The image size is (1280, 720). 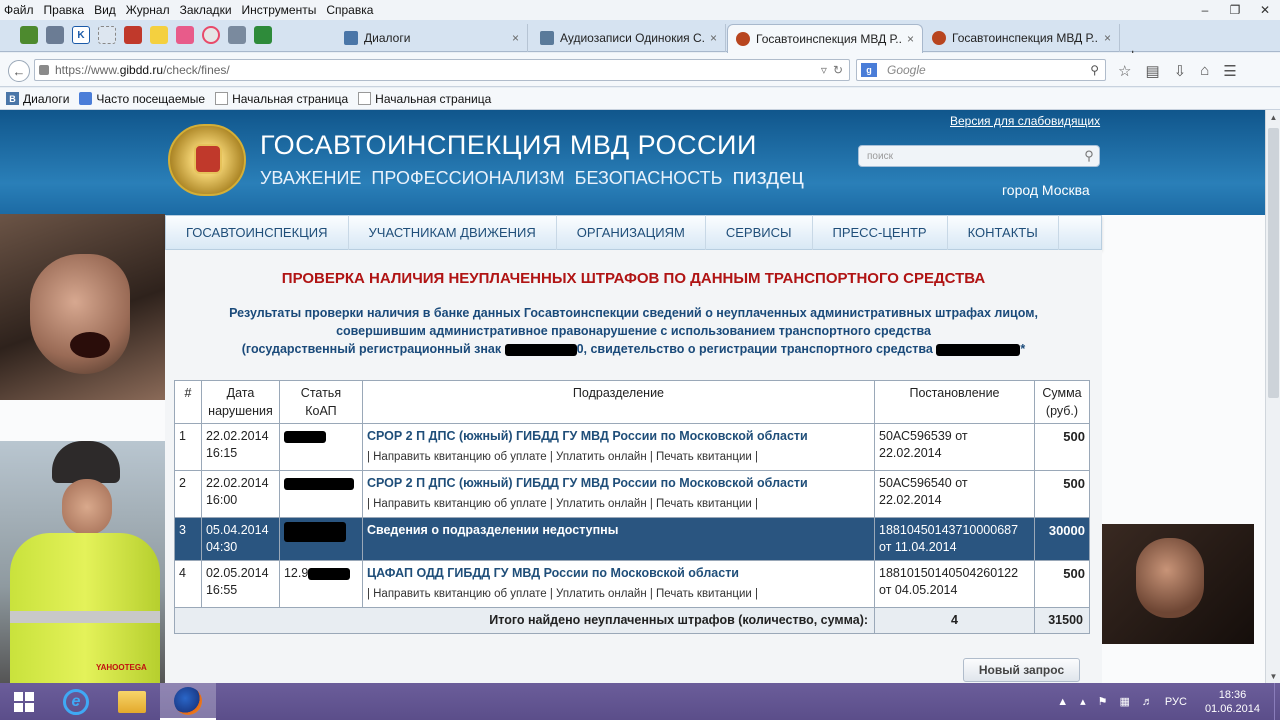 I want to click on bookmark-start-page-1: Начальная страница, so click(x=281, y=99).